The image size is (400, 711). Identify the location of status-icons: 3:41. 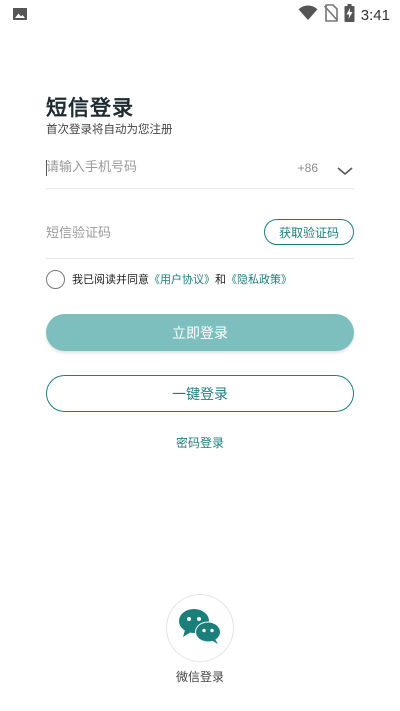
(344, 15).